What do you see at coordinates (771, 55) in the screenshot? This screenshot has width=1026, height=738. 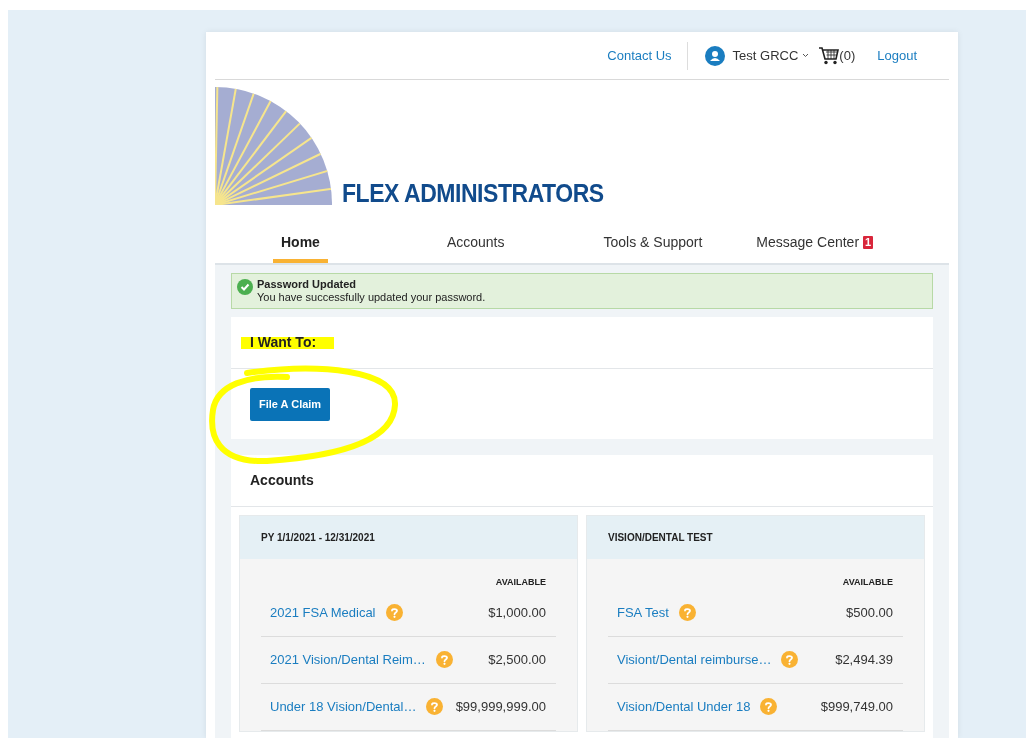 I see `user-menu: Test GRCC` at bounding box center [771, 55].